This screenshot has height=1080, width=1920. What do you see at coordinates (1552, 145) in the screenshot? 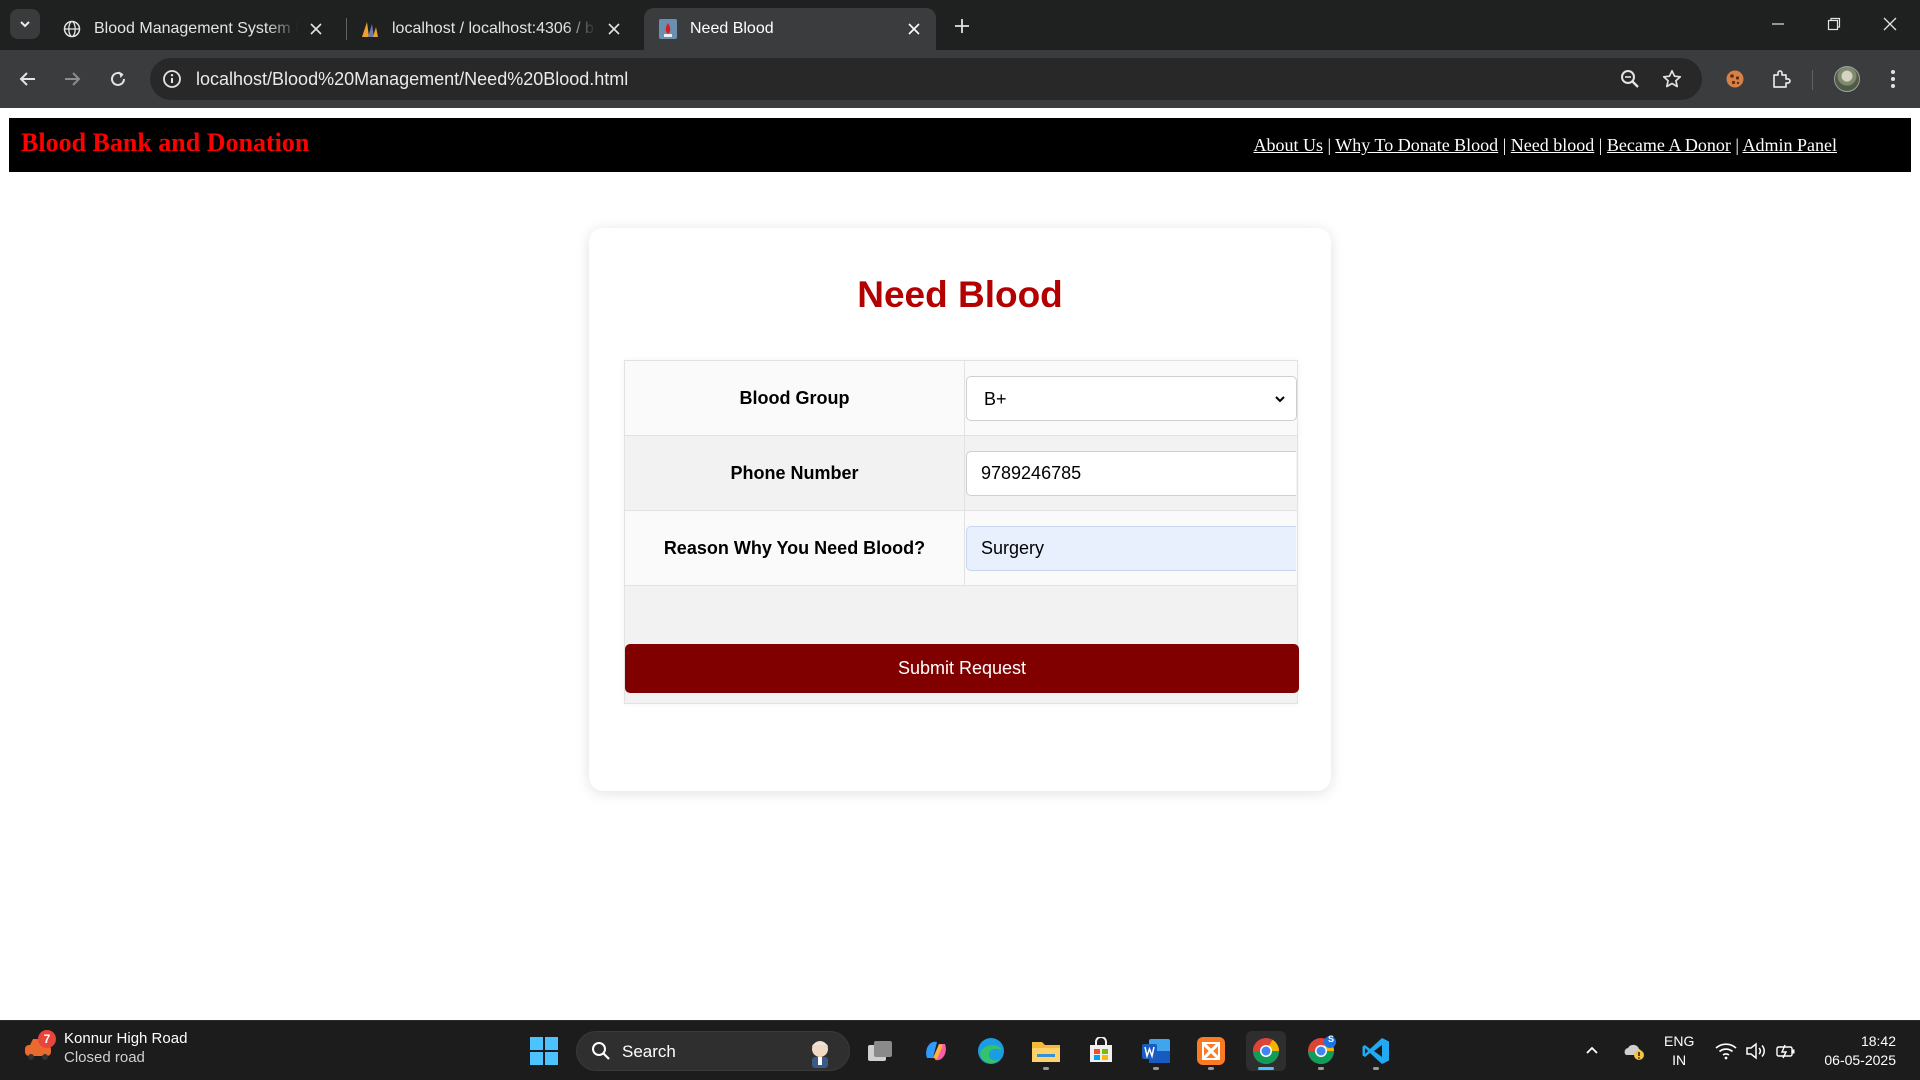
I see `nav-link-need-blood: Need blood` at bounding box center [1552, 145].